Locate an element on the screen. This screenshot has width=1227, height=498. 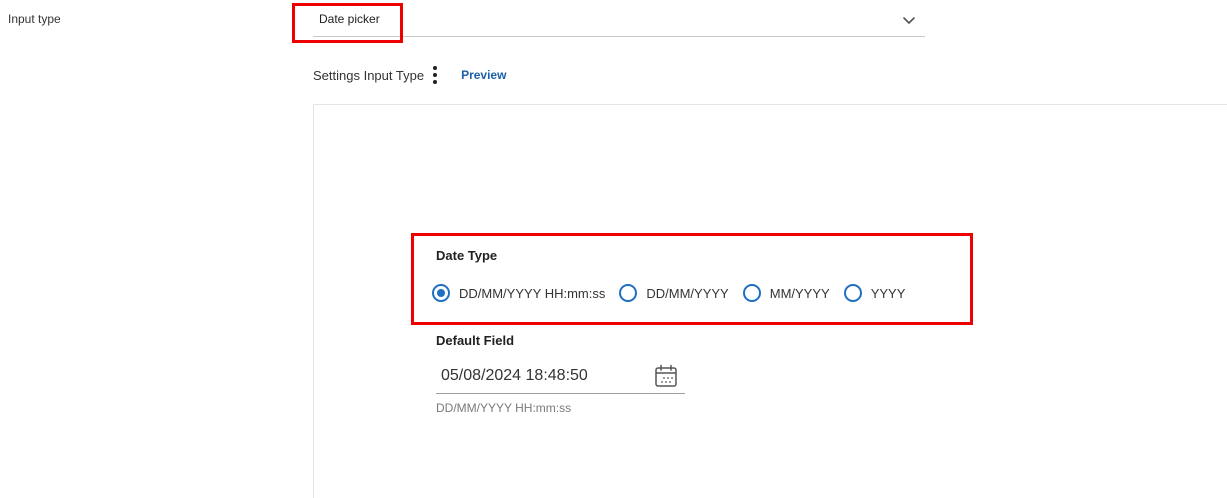
default-field-input is located at coordinates (543, 376).